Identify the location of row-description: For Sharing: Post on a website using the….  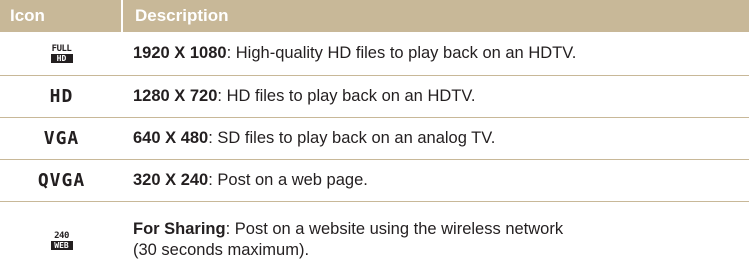
(348, 239).